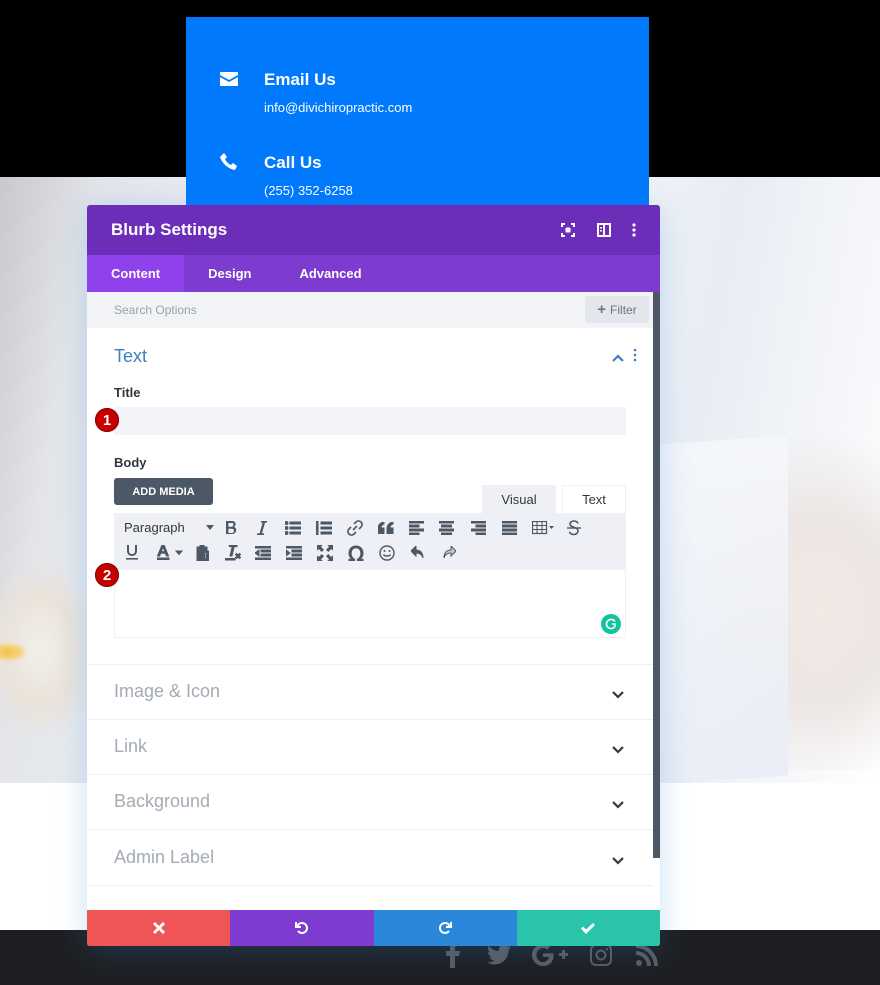  Describe the element at coordinates (370, 604) in the screenshot. I see `body-editor` at that location.